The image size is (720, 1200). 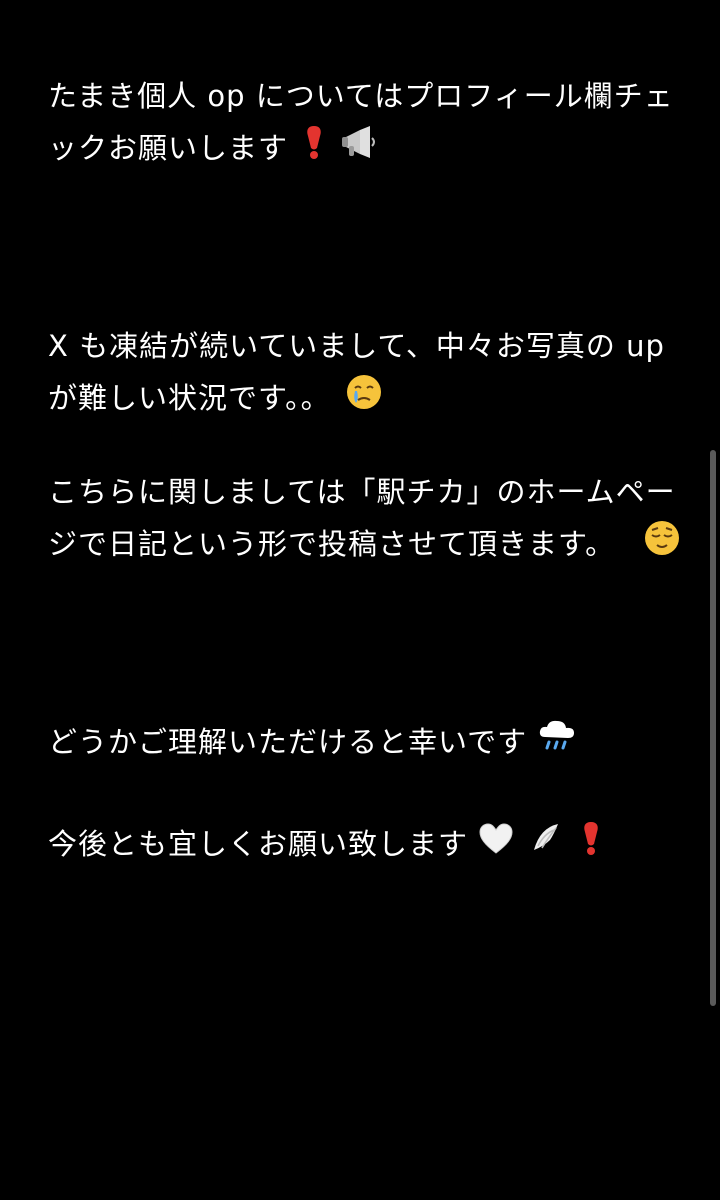 I want to click on note-line: X も凍結が続いていまして、中々お写真の up, so click(x=356, y=346).